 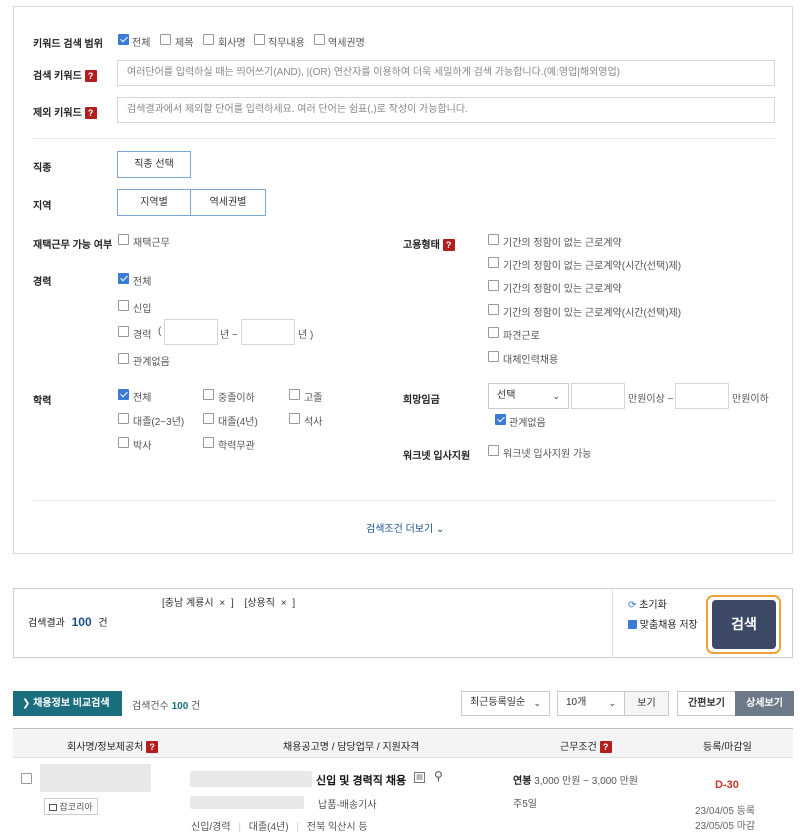 What do you see at coordinates (123, 39) in the screenshot?
I see `scope-all-checkbox` at bounding box center [123, 39].